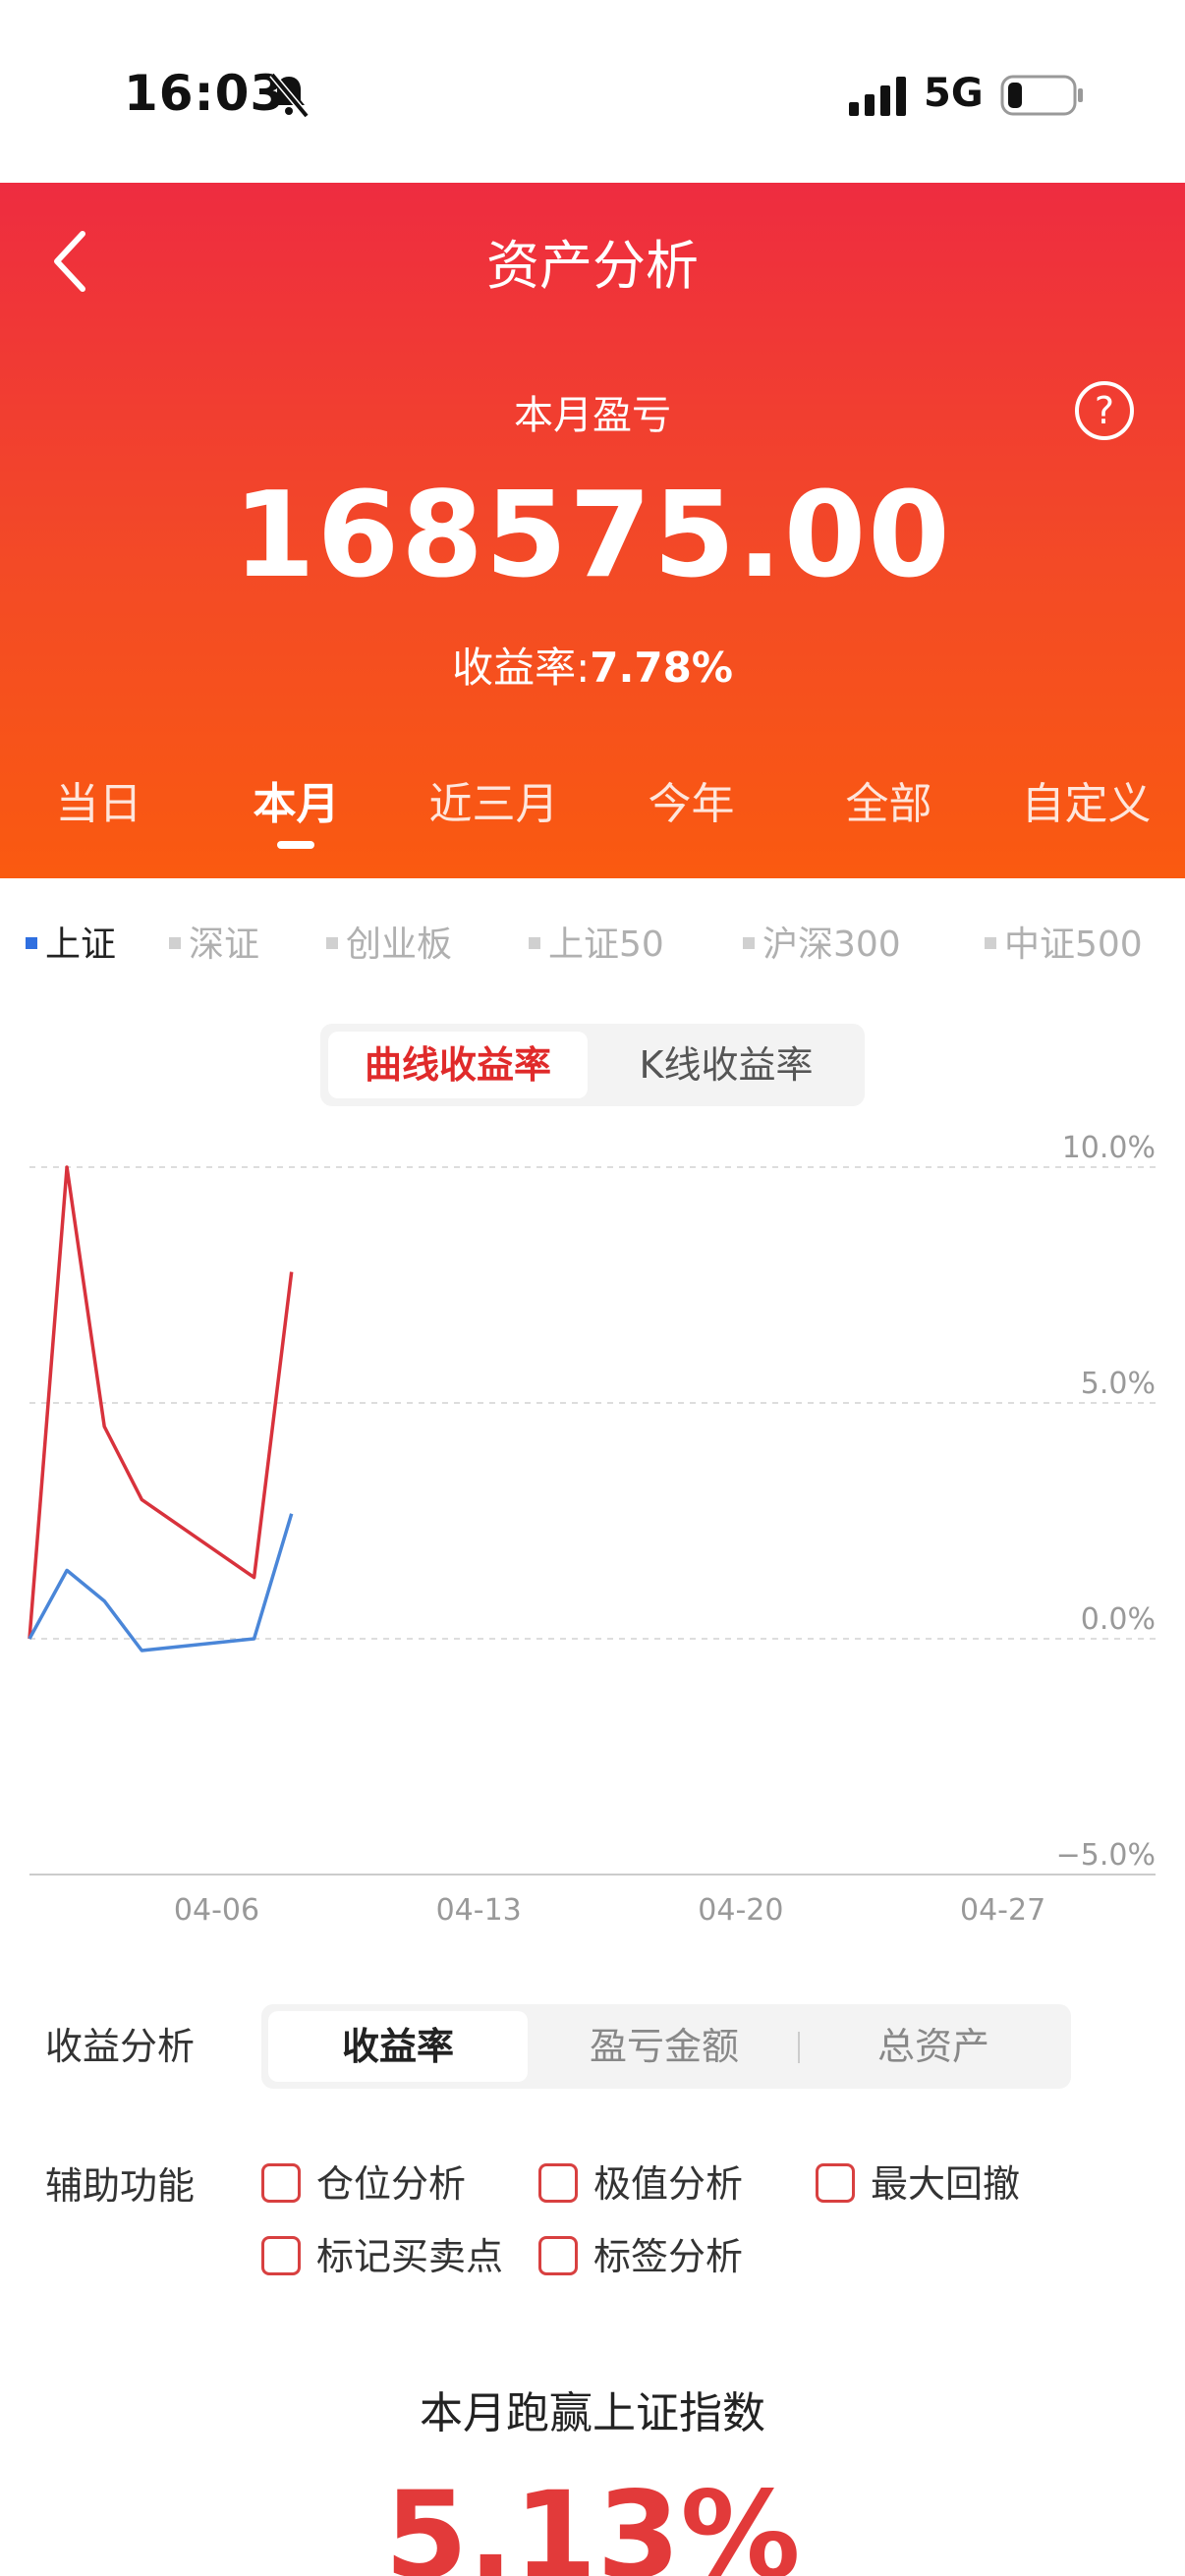  Describe the element at coordinates (521, 668) in the screenshot. I see `return-rate-label: 收益率:` at that location.